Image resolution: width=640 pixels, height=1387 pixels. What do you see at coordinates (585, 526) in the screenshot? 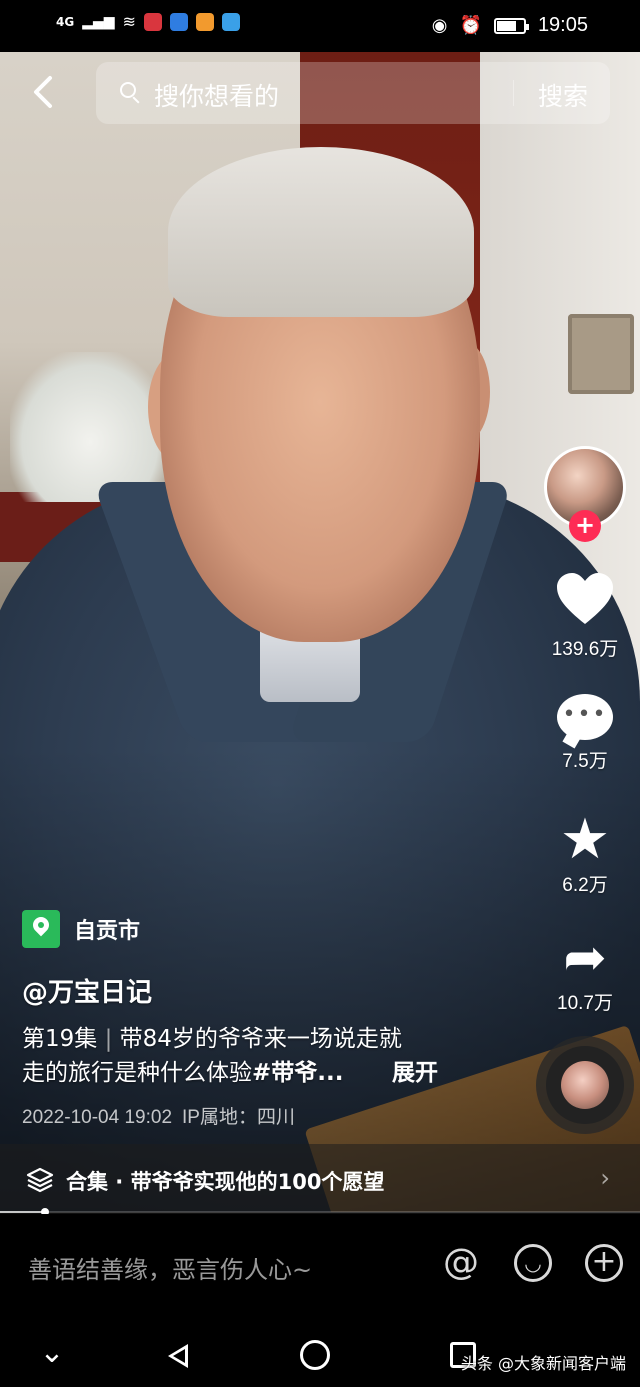
I see `follow-plus-icon: +` at bounding box center [585, 526].